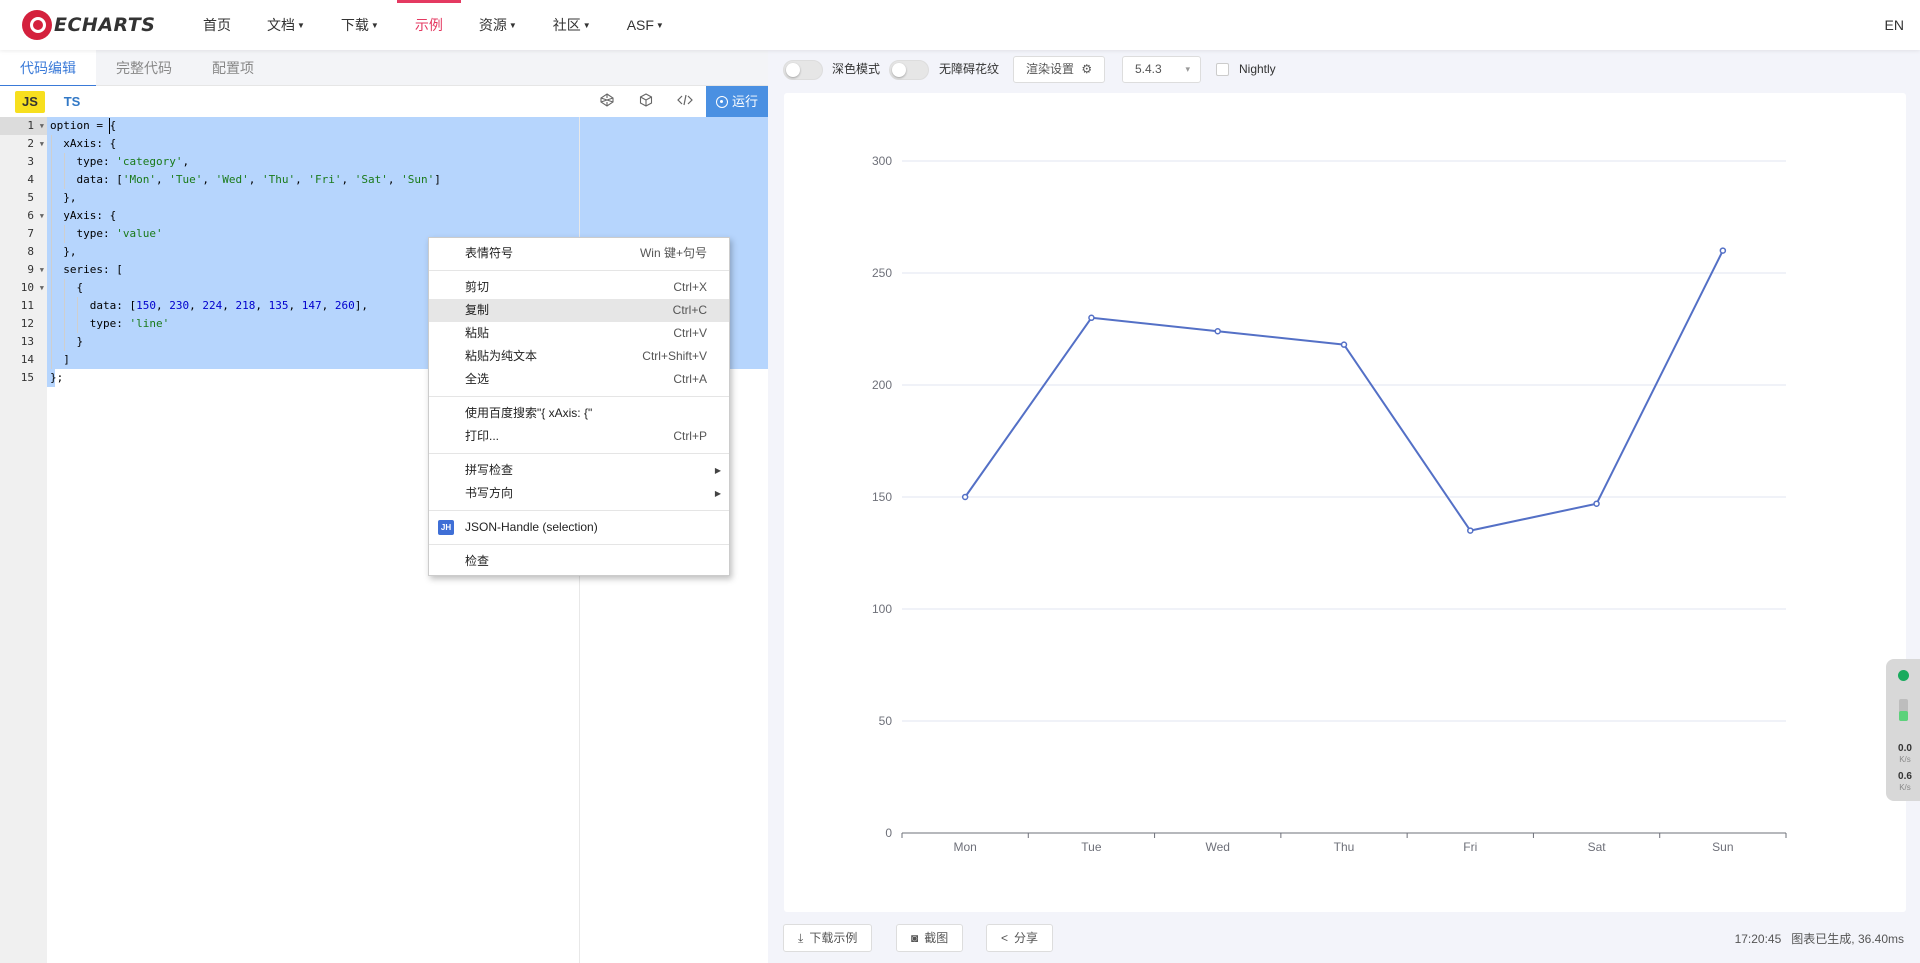  I want to click on menu-item-label: 粘贴, so click(477, 333).